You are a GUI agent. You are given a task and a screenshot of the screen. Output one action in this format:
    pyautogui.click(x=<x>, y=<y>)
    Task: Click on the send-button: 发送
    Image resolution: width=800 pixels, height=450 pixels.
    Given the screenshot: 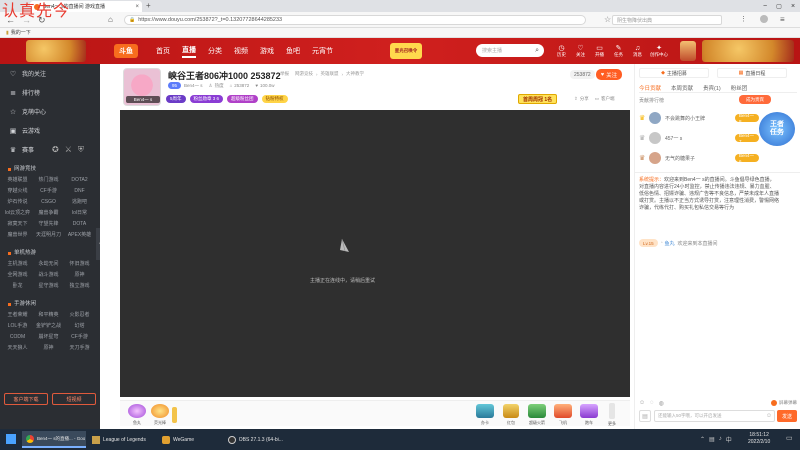 What is the action you would take?
    pyautogui.click(x=787, y=416)
    